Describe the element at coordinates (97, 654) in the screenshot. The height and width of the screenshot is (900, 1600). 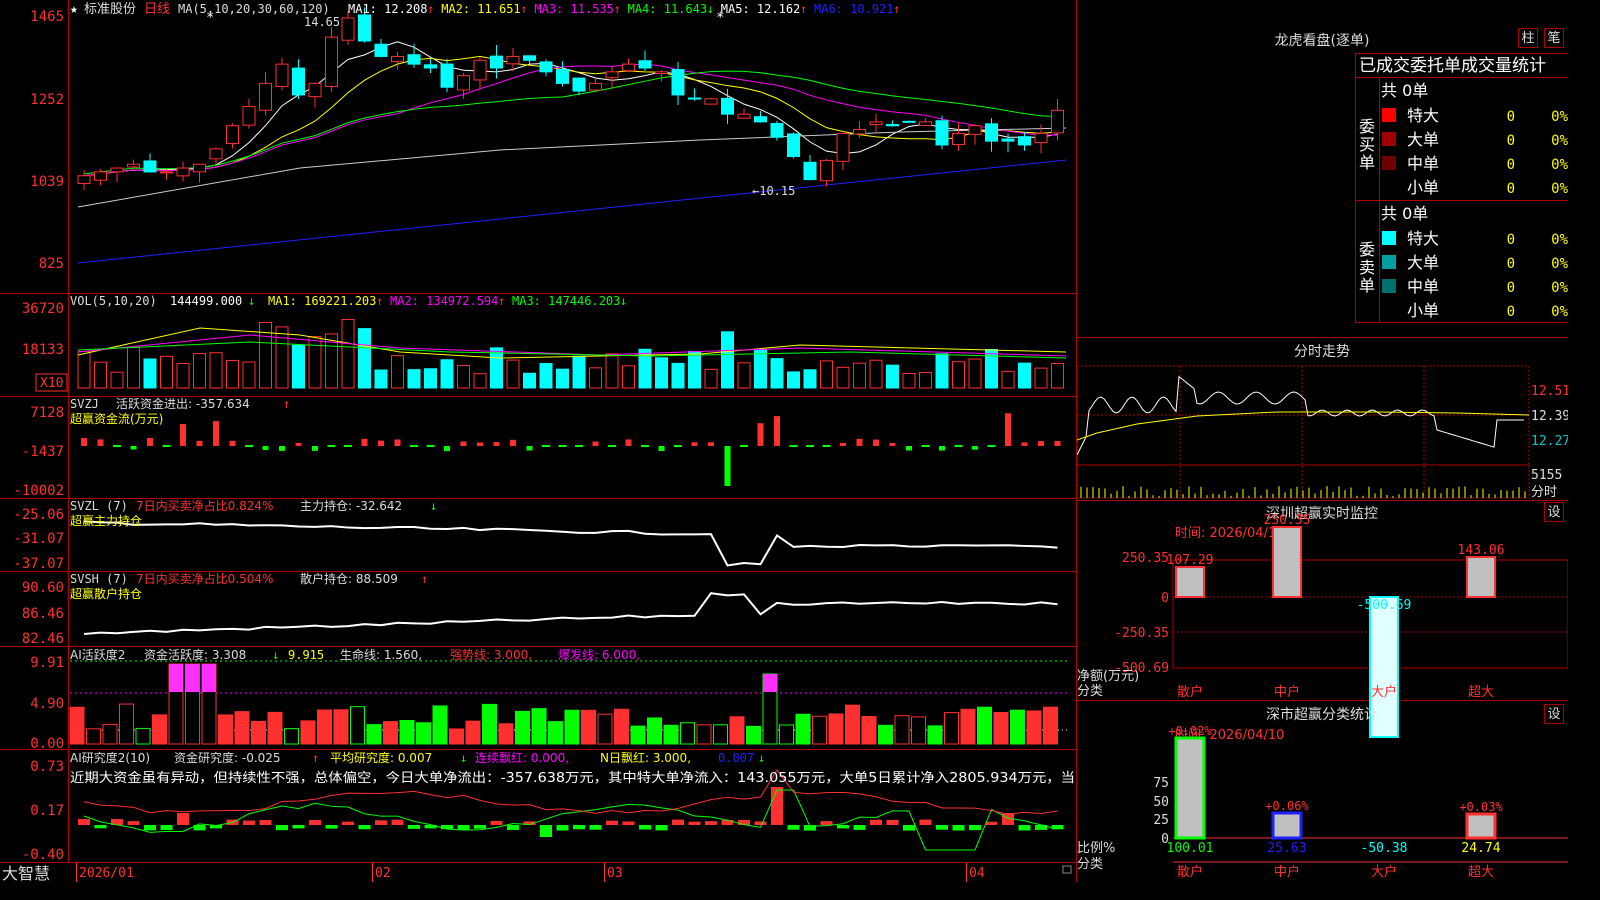
I see `active-title: AI活跃度2` at that location.